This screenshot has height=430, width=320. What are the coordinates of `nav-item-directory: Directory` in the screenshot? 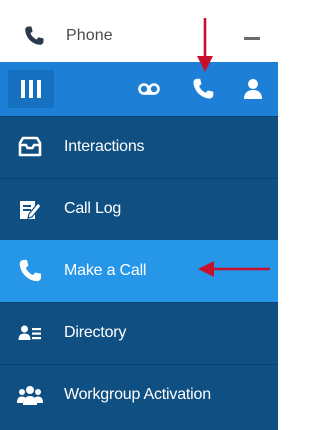 It's located at (139, 333).